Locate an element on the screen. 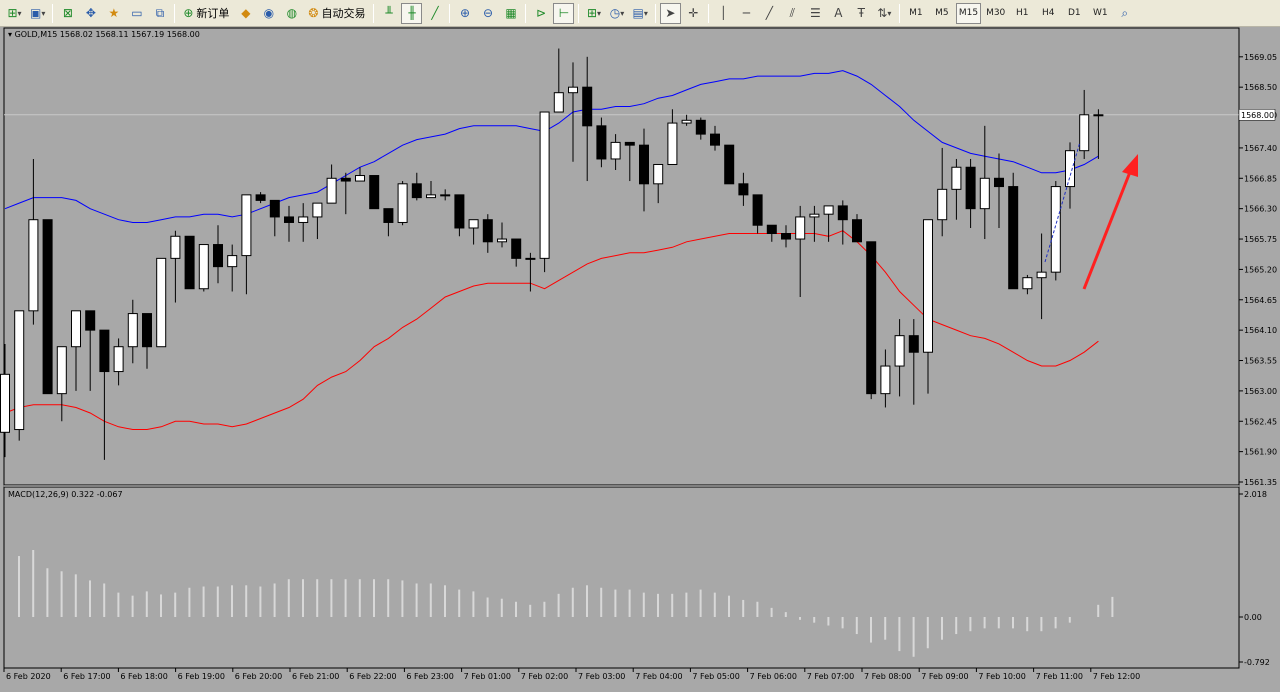  timeframe-m1: M1 is located at coordinates (916, 13).